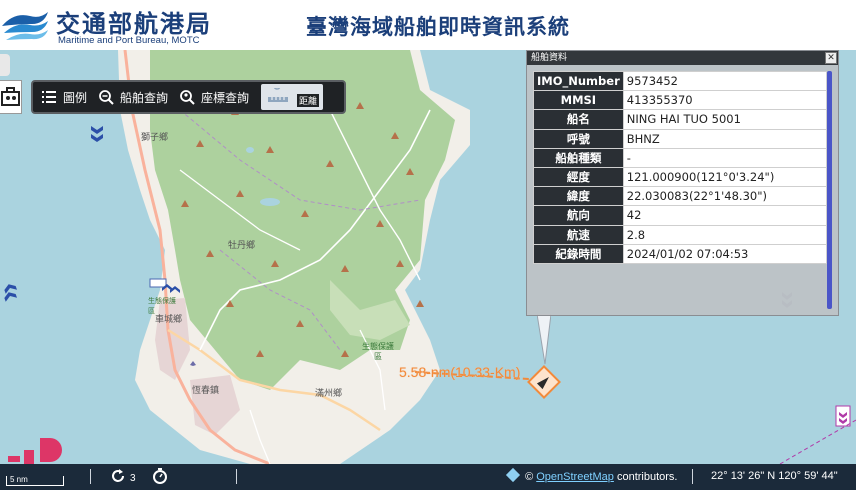 Image resolution: width=856 pixels, height=490 pixels. Describe the element at coordinates (578, 100) in the screenshot. I see `info-key: MMSI` at that location.